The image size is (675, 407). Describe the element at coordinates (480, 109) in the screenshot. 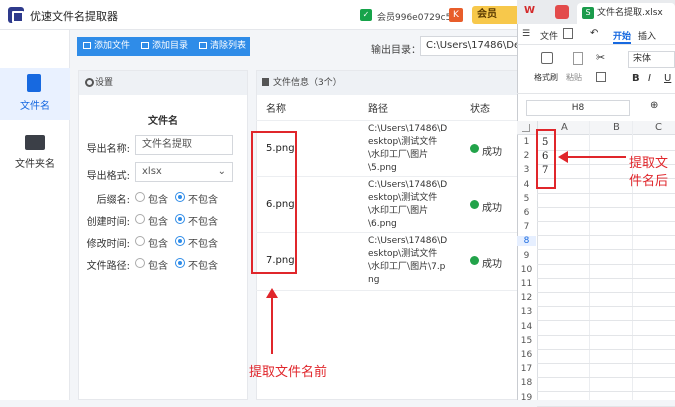

I see `col-header-status: 状态` at that location.